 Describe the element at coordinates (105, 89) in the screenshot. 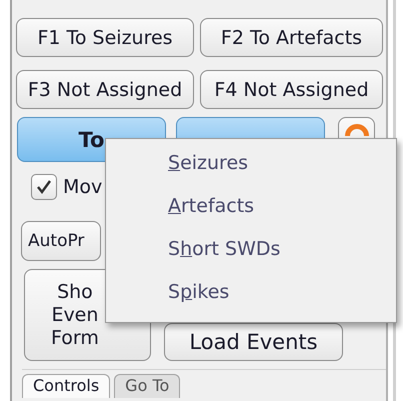

I see `shortcut-button: F3 Not Assigned` at that location.